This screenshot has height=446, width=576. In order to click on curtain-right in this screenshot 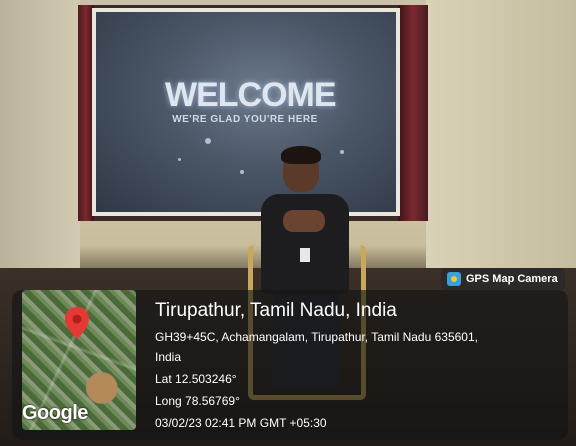, I will do `click(413, 113)`.